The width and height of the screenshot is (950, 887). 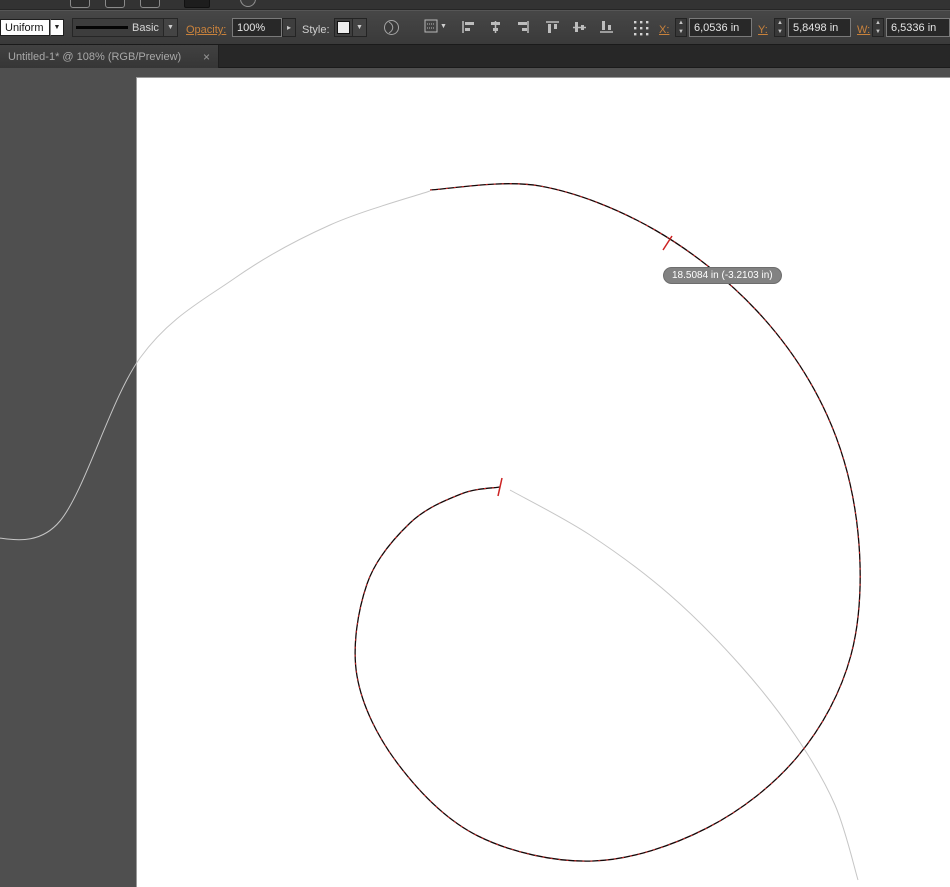 I want to click on y-stepper: ▲ ▼, so click(x=780, y=27).